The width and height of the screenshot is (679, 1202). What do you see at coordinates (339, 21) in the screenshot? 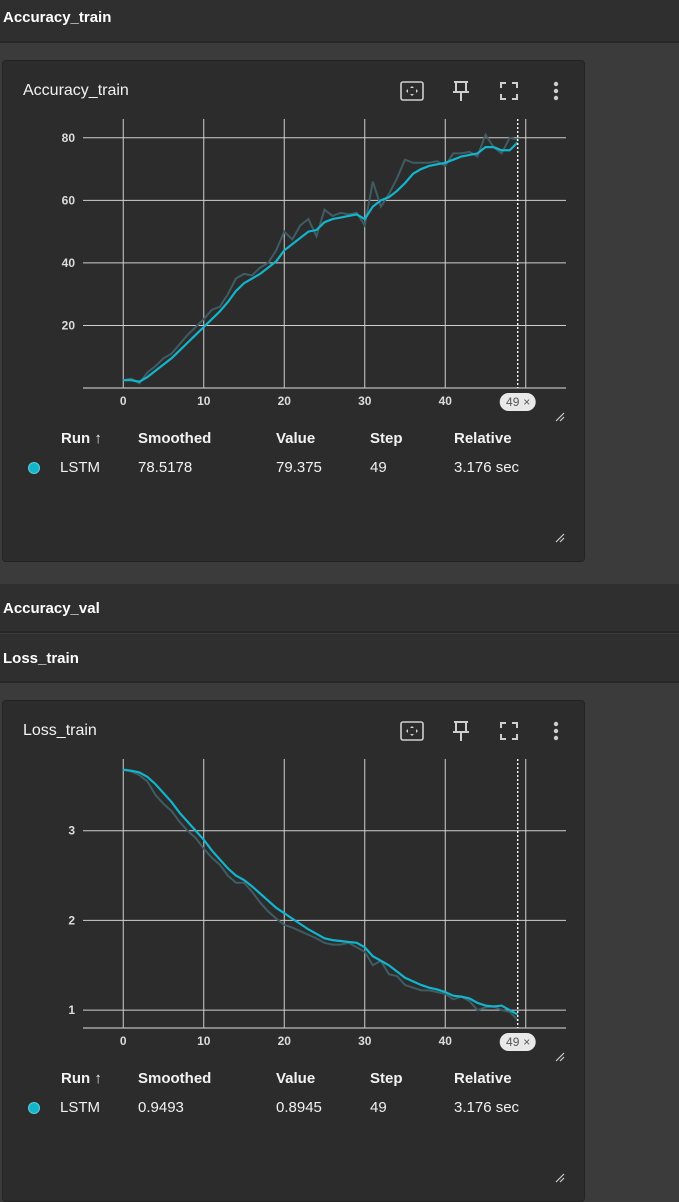
I see `section-header-accuracy-train: Accuracy_train` at bounding box center [339, 21].